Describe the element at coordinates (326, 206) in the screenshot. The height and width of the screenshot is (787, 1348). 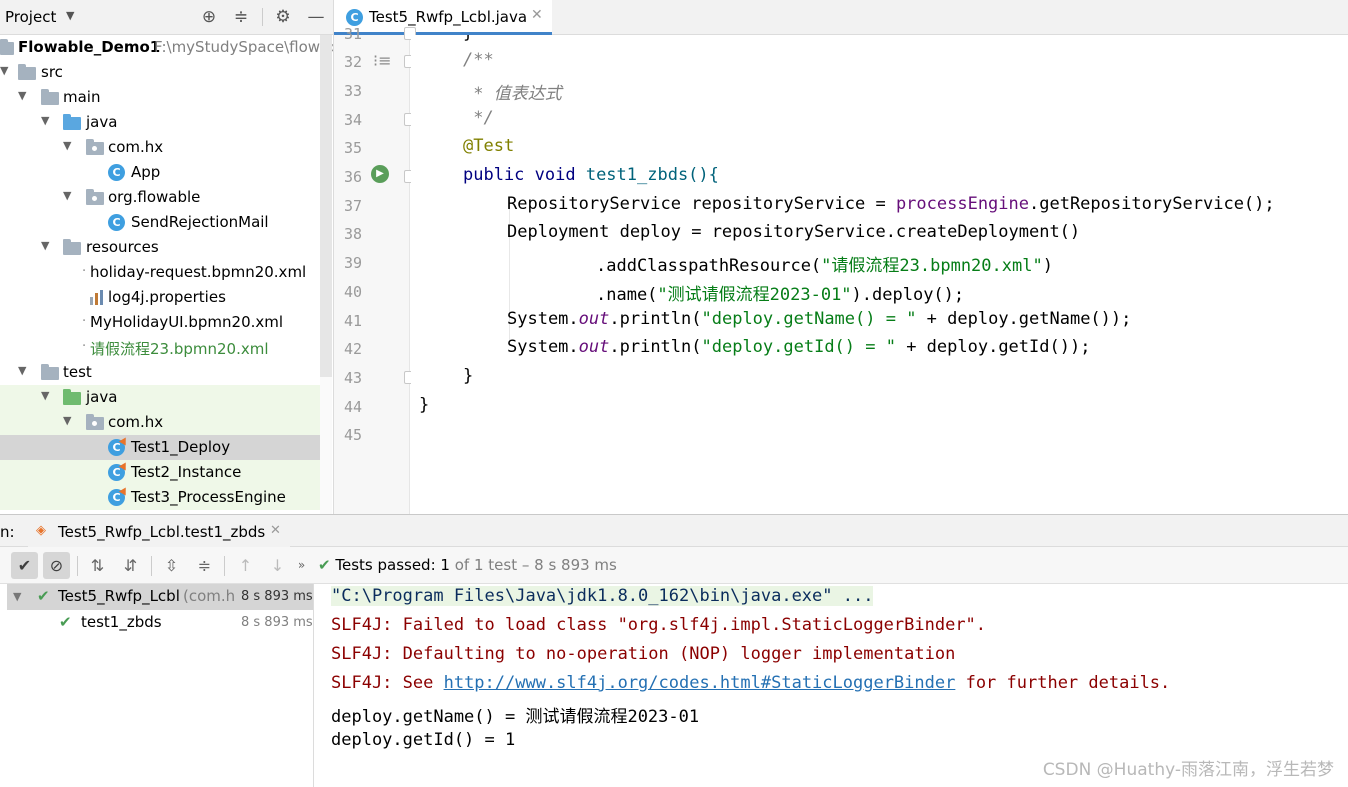
I see `project-scrollbar-thumb` at that location.